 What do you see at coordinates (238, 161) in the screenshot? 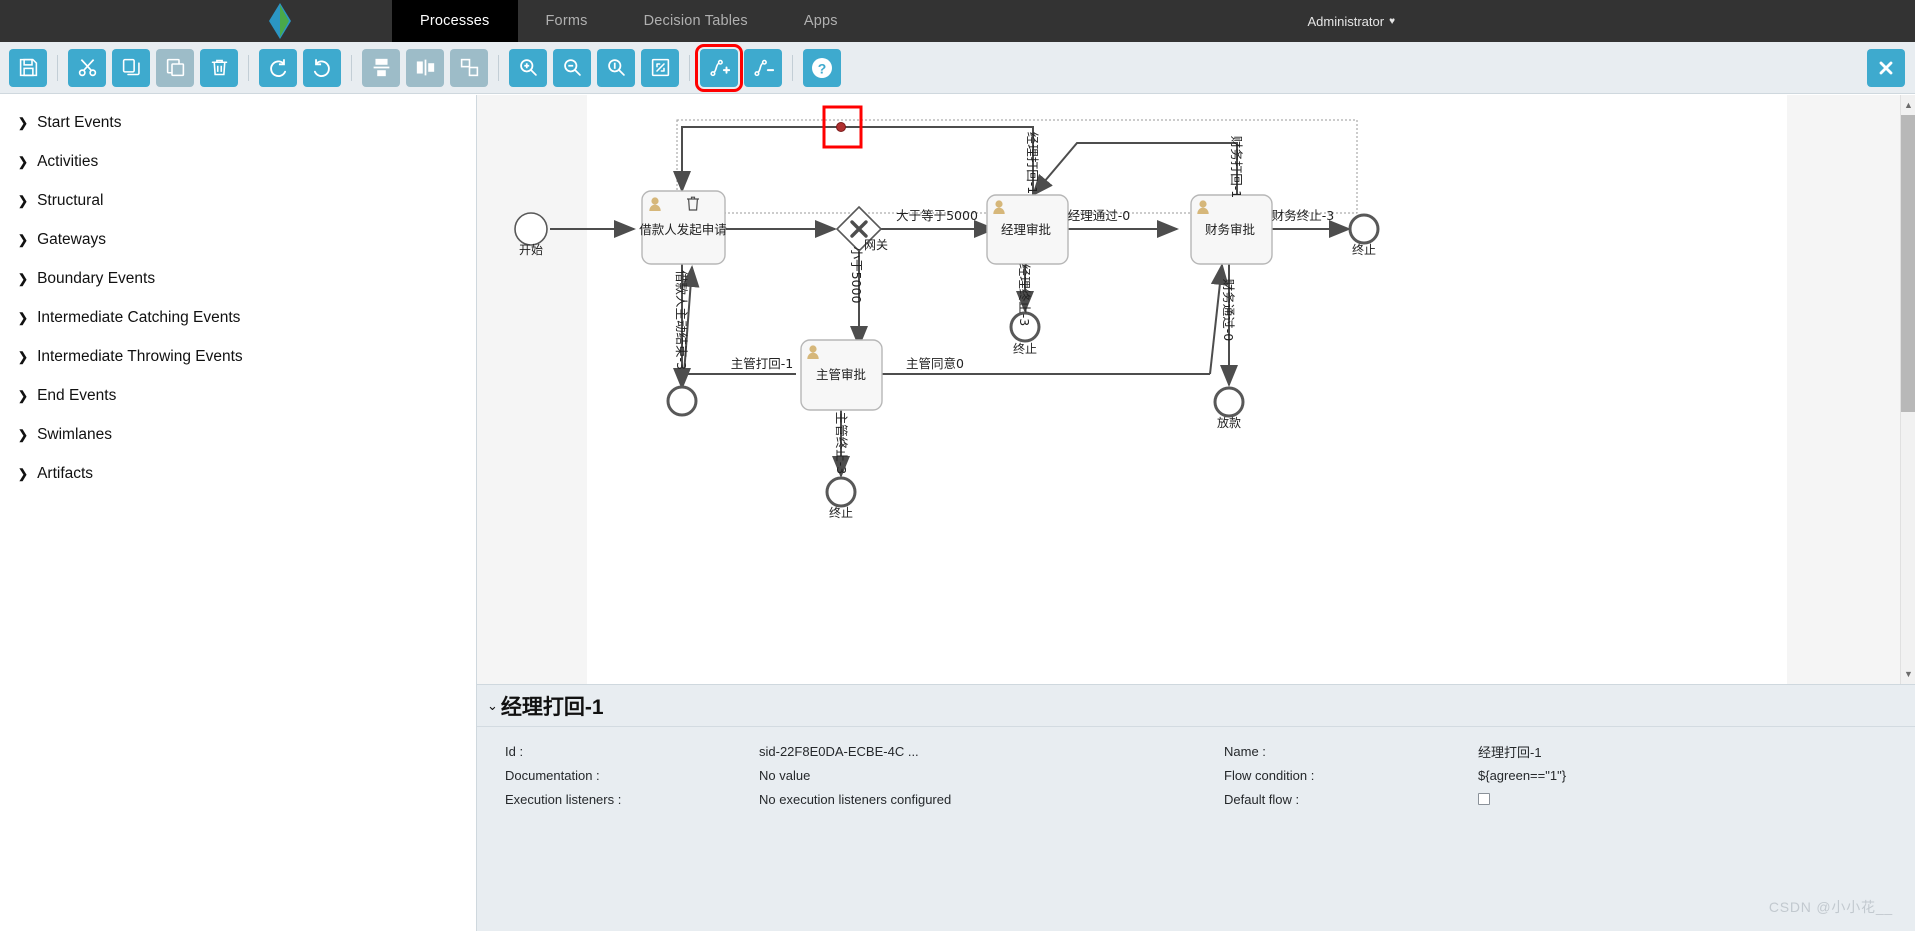
I see `palette-group-activities: ❯ Activities` at bounding box center [238, 161].